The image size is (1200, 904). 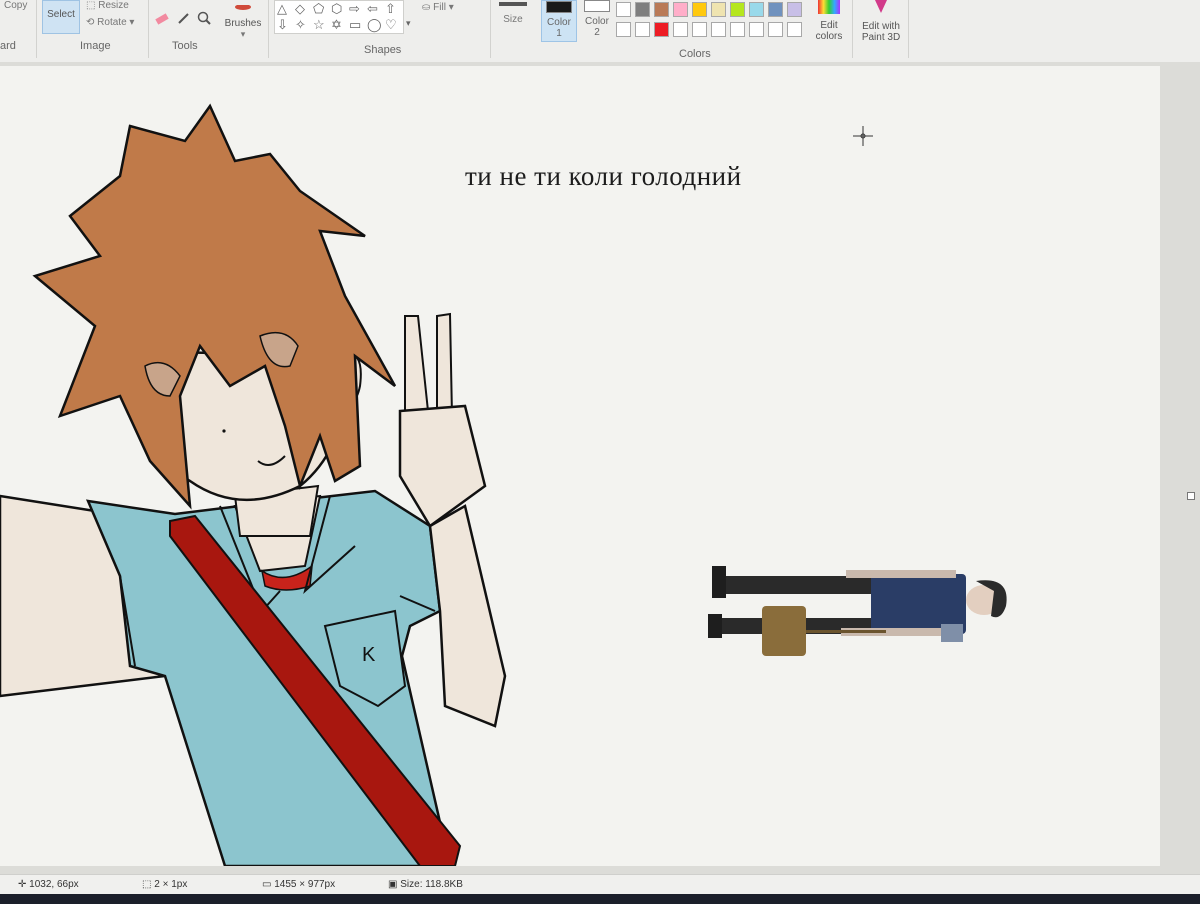 What do you see at coordinates (54, 884) in the screenshot?
I see `cursor-position-value: 1032, 66px` at bounding box center [54, 884].